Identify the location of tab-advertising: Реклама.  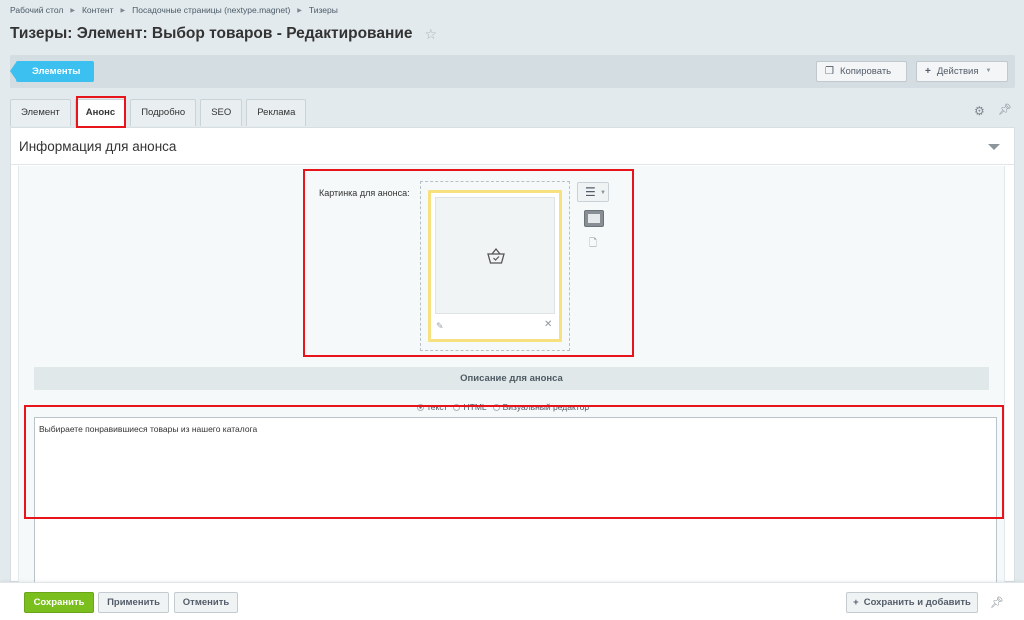
(276, 112).